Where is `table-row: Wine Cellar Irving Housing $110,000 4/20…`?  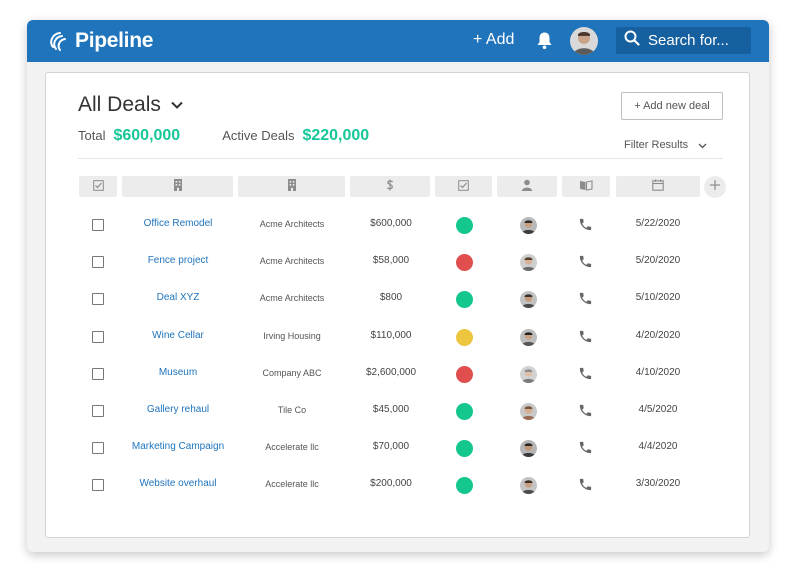 table-row: Wine Cellar Irving Housing $110,000 4/20… is located at coordinates (398, 337).